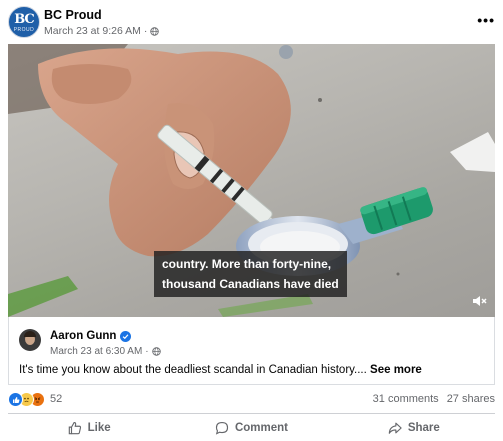  I want to click on reaction-count: 52, so click(56, 399).